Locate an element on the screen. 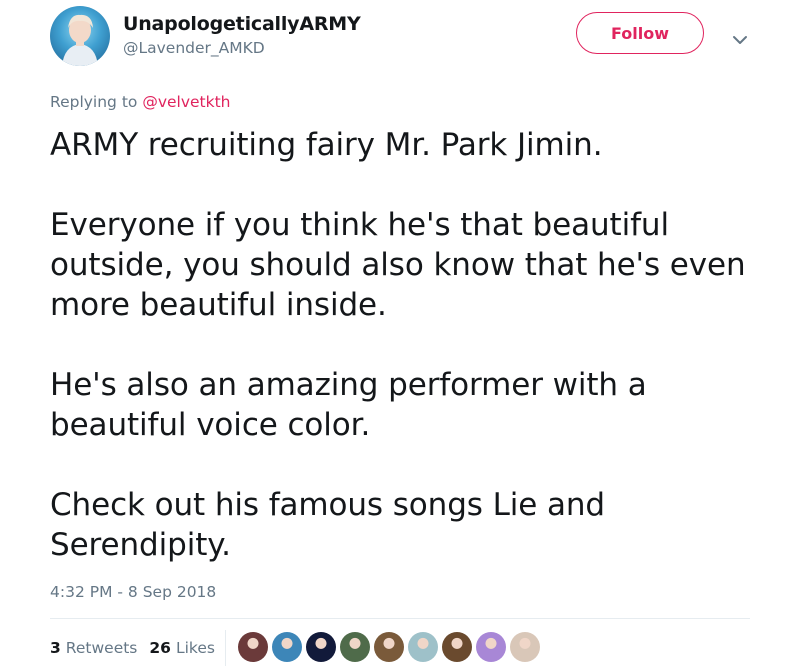 The width and height of the screenshot is (800, 670). liker-avatars is located at coordinates (391, 647).